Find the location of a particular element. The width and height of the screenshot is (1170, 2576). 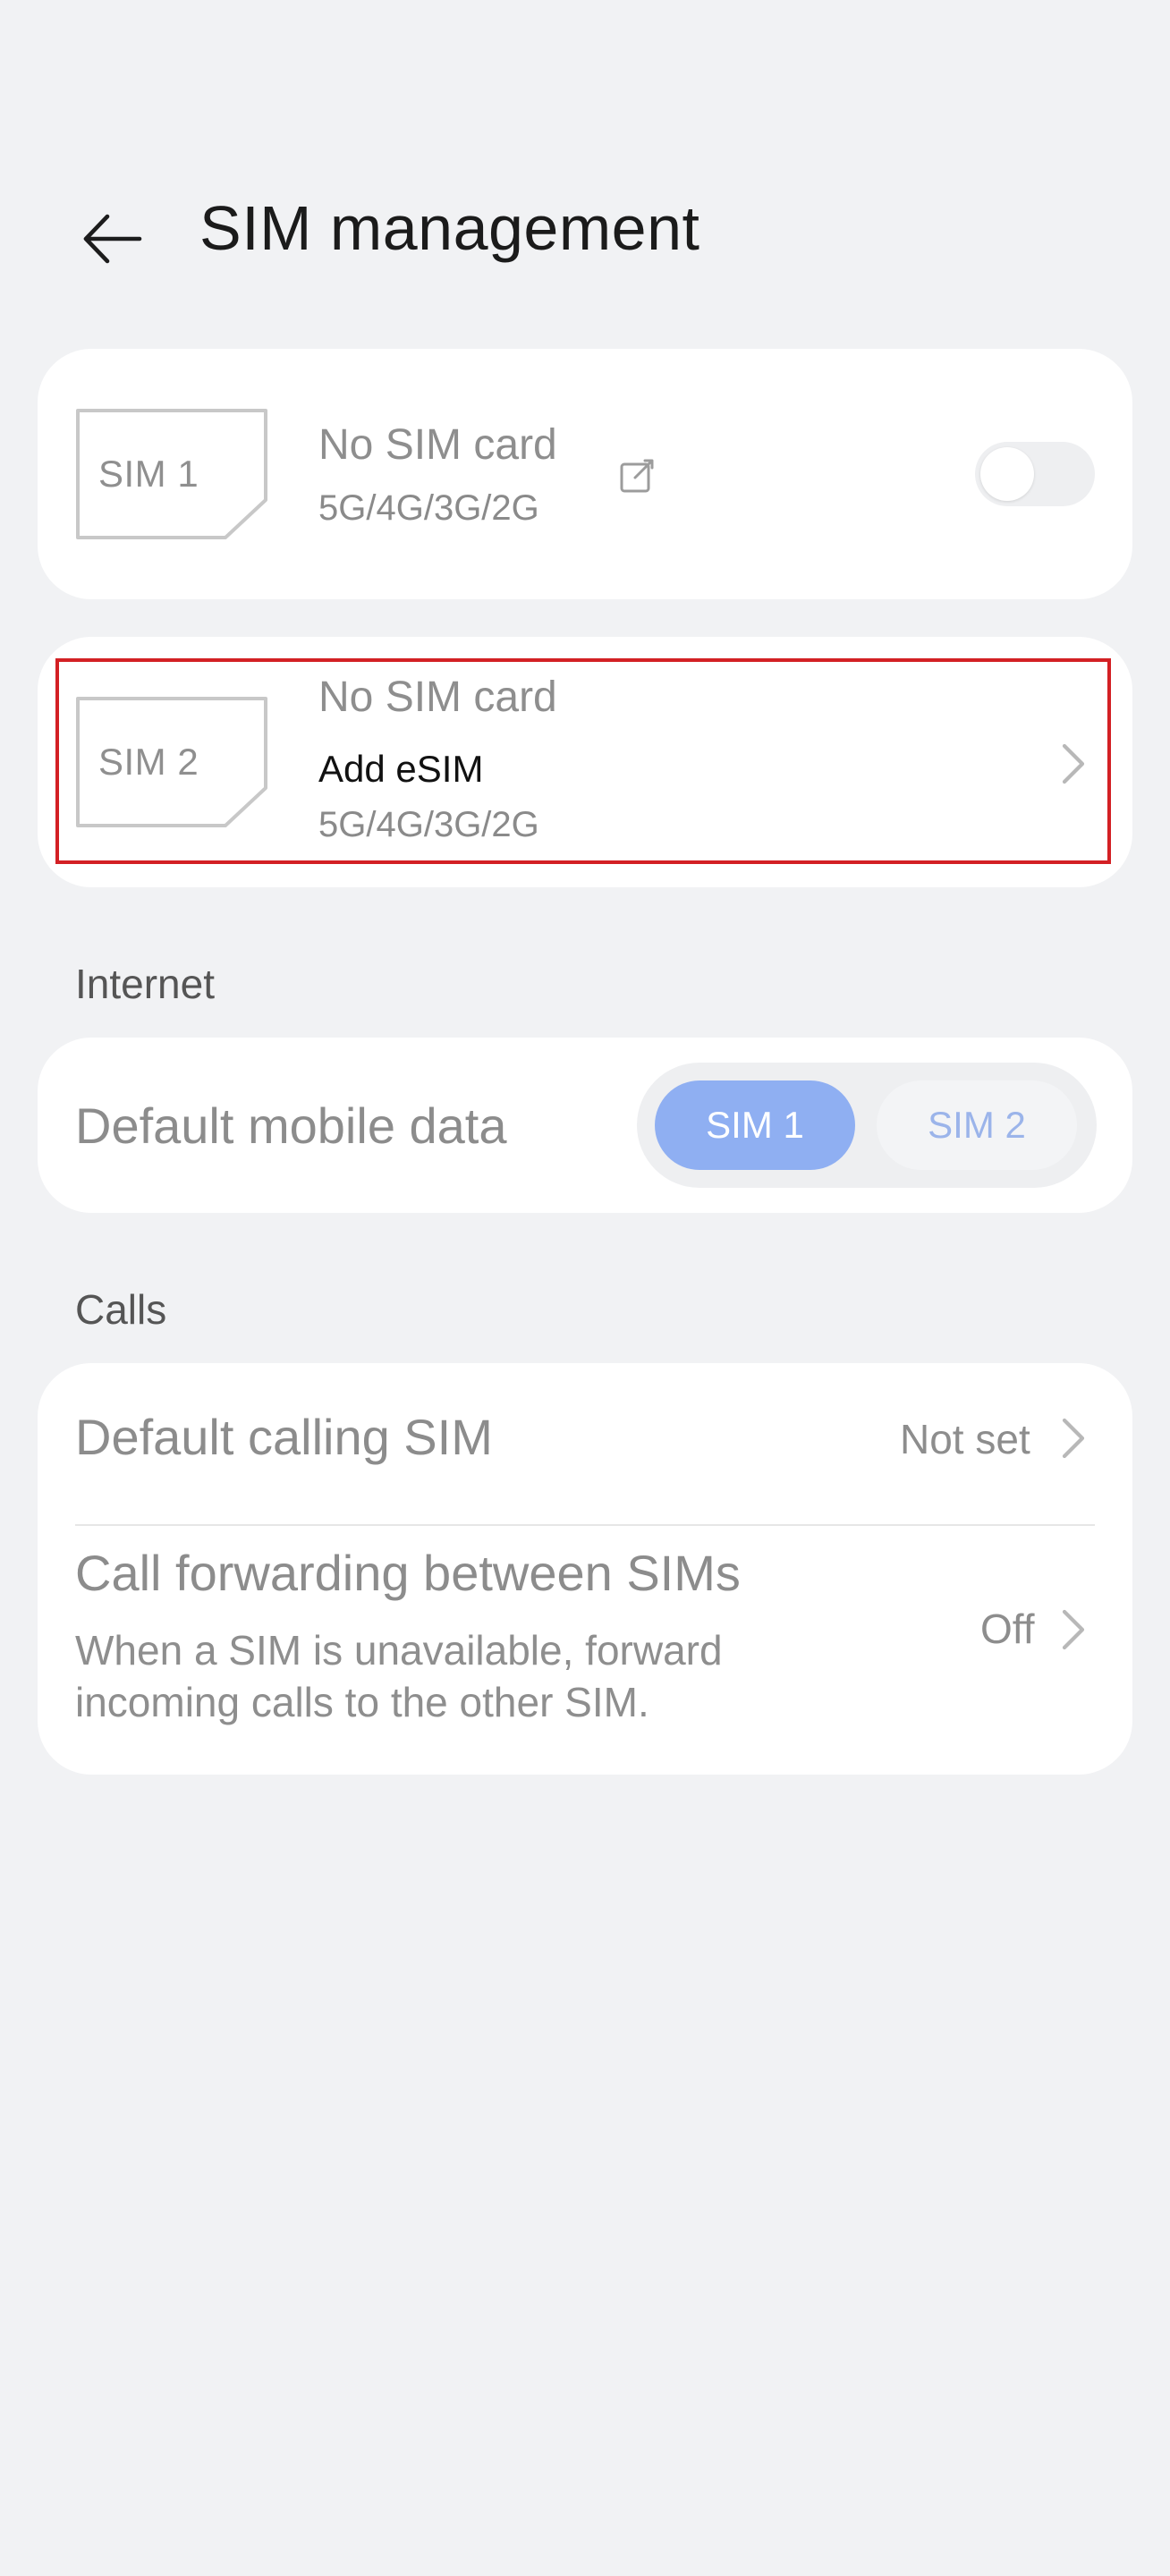

back-button is located at coordinates (112, 239).